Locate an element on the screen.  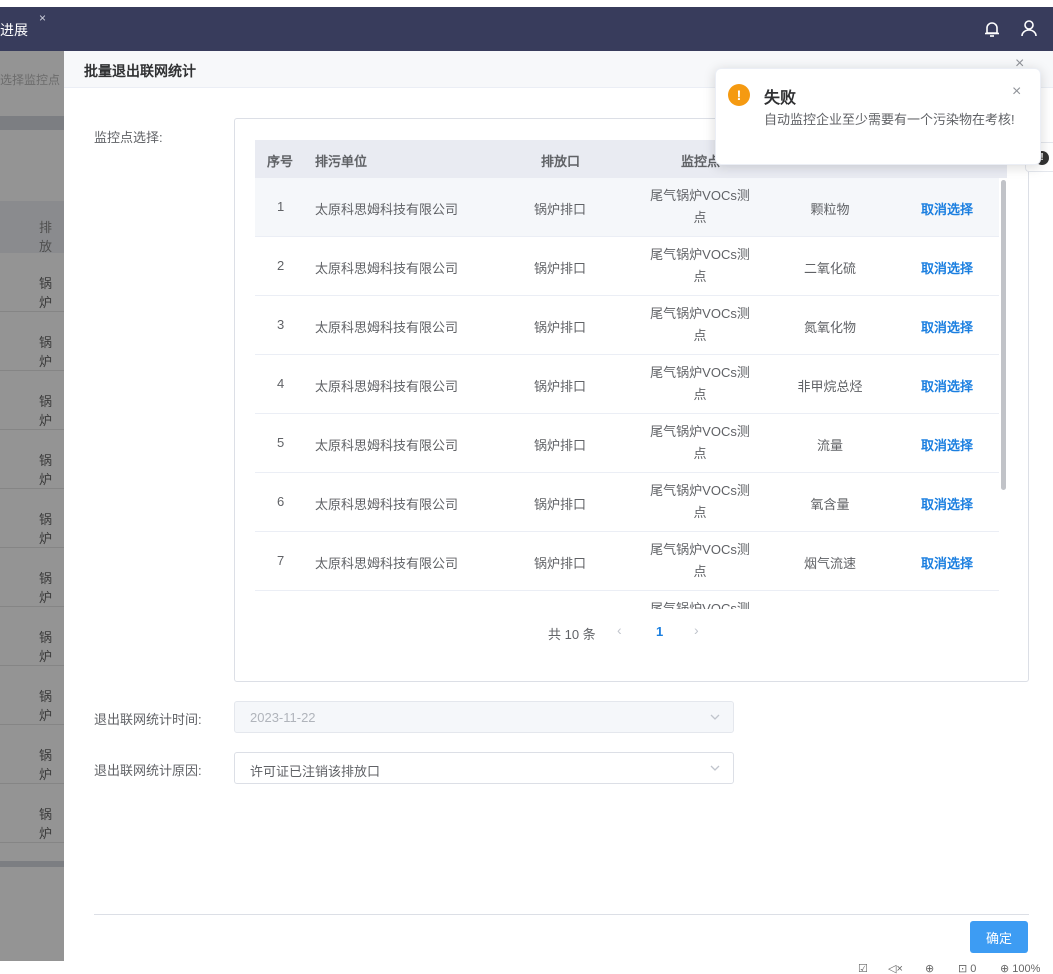
tab-label: 进展 is located at coordinates (14, 30).